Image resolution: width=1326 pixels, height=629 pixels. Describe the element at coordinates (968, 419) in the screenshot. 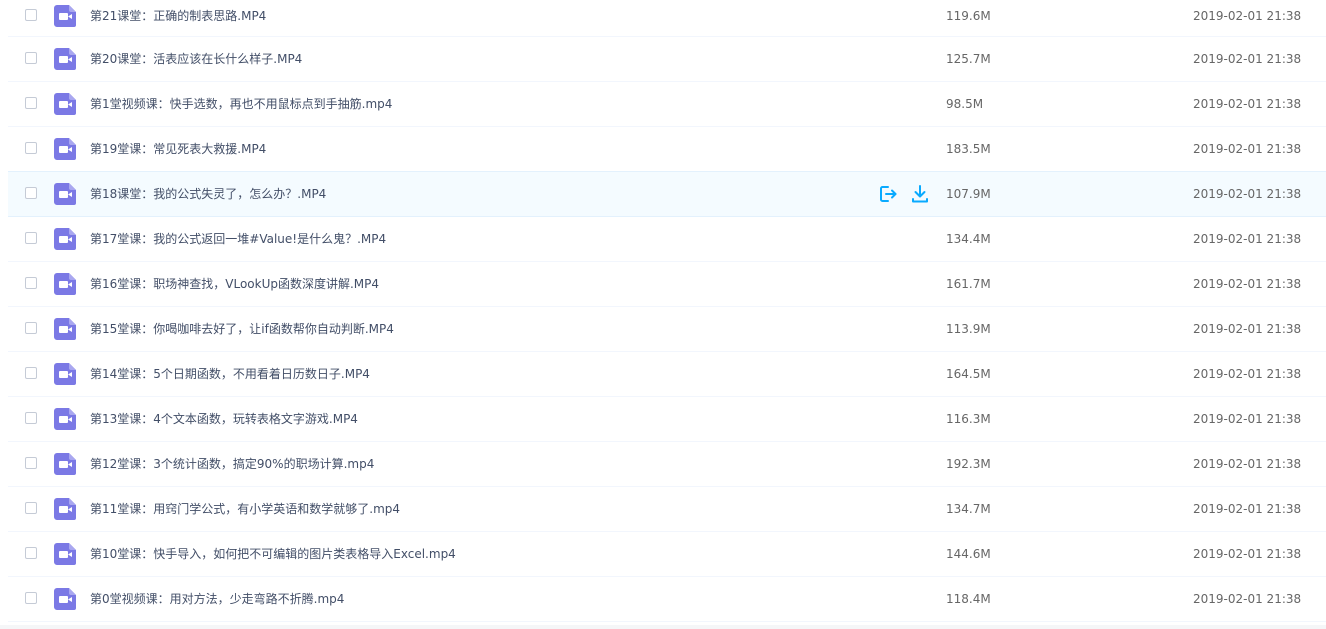

I see `file-size: 116.3M` at that location.